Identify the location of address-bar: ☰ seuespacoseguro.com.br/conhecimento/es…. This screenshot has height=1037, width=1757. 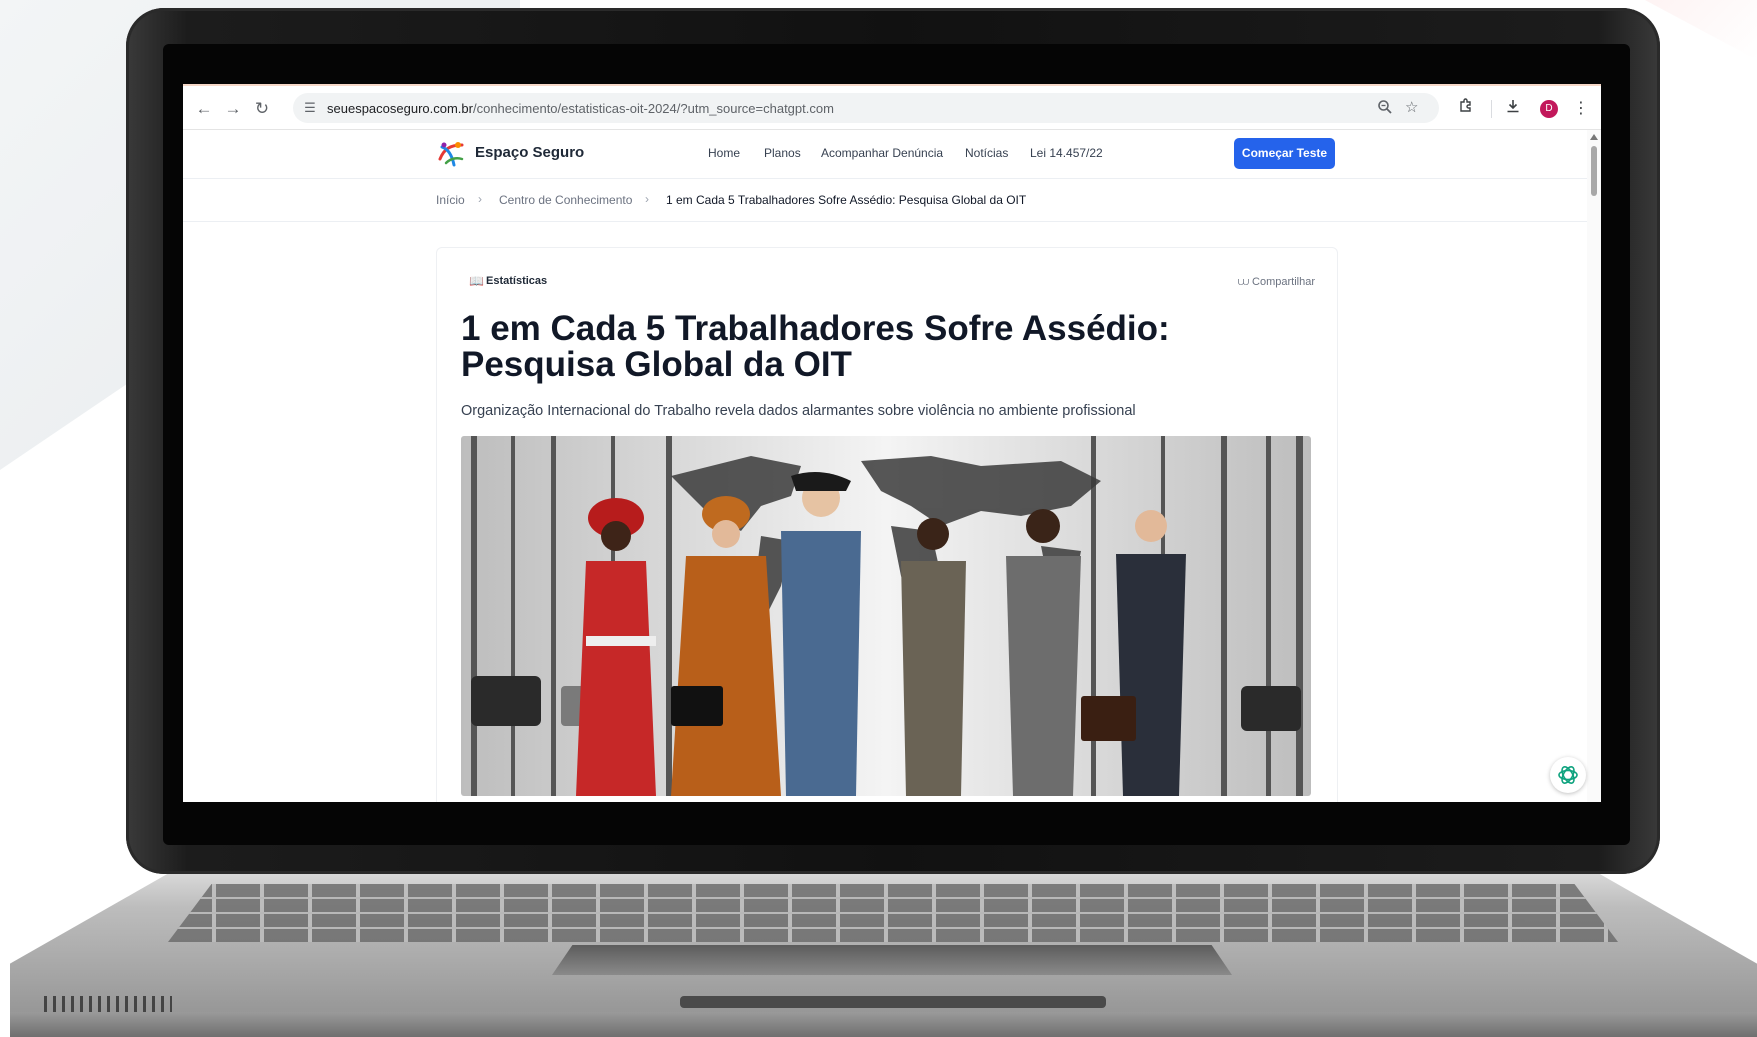
(866, 108).